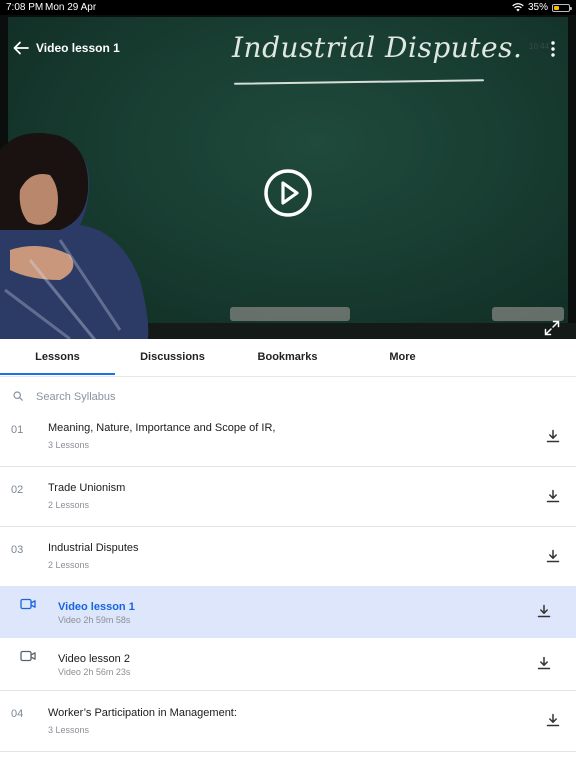 The height and width of the screenshot is (768, 576). Describe the element at coordinates (17, 490) in the screenshot. I see `chapter-number: 02` at that location.